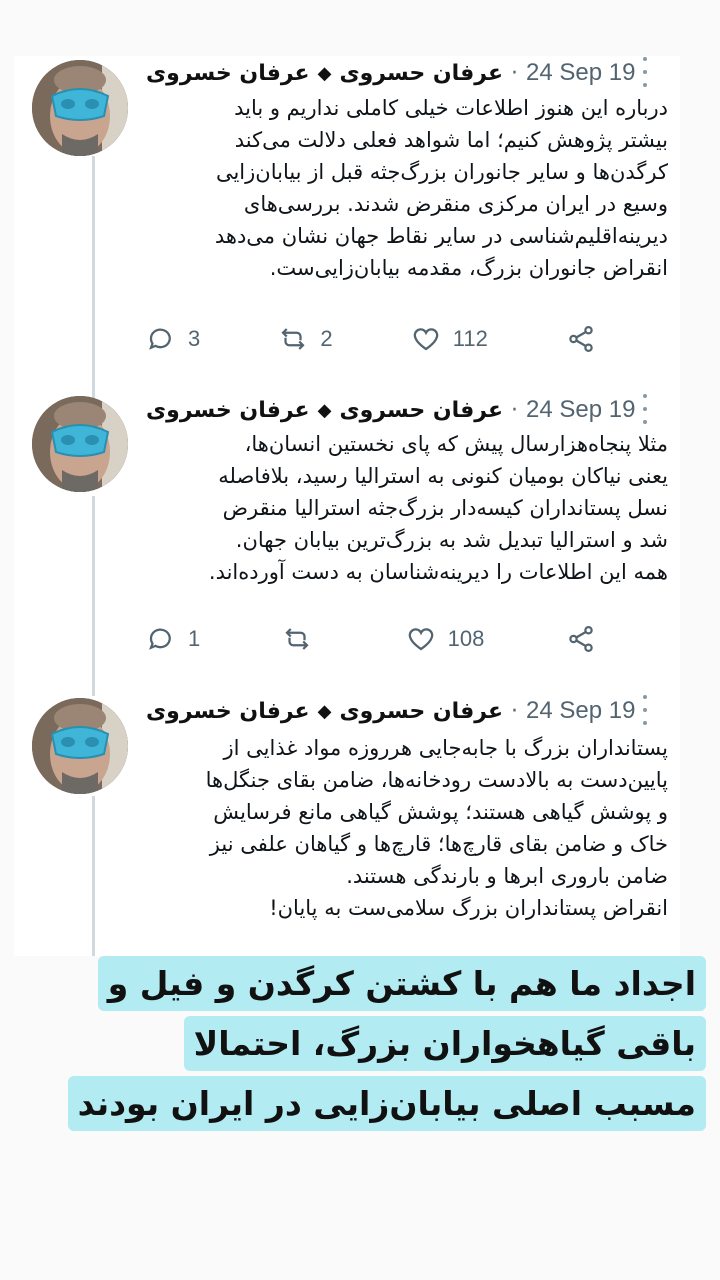 This screenshot has width=720, height=1280. Describe the element at coordinates (470, 338) in the screenshot. I see `like-count: 112` at that location.